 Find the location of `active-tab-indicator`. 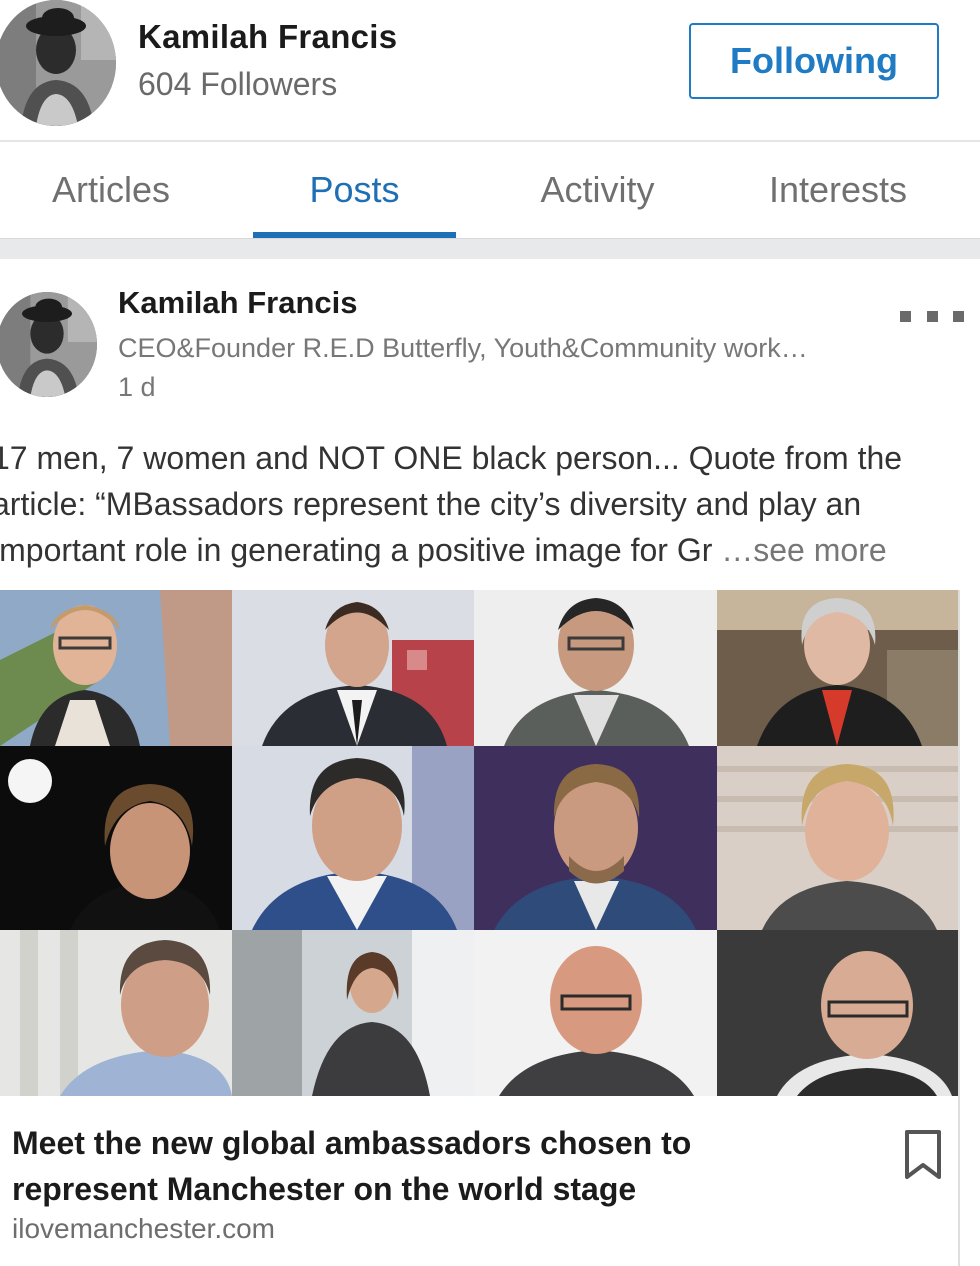

active-tab-indicator is located at coordinates (354, 235).